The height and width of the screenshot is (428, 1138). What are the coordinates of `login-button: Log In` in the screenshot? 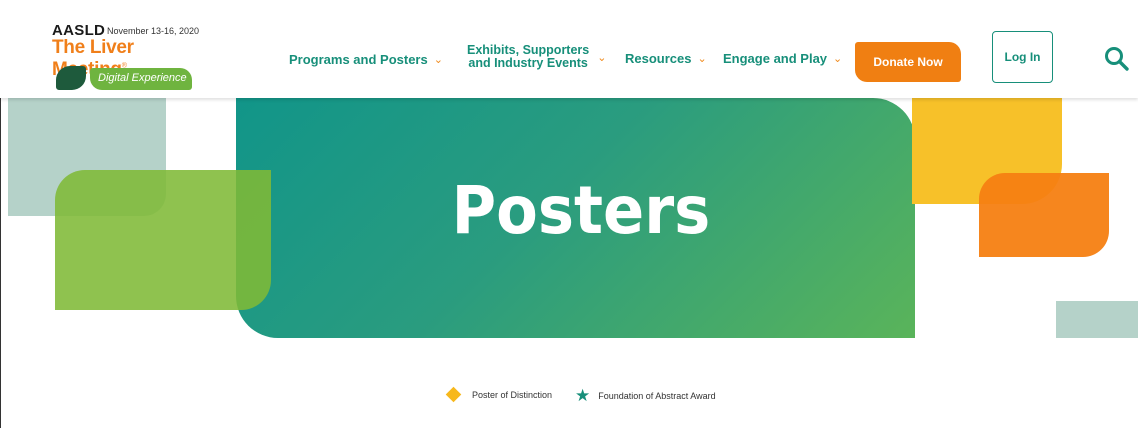 It's located at (1022, 57).